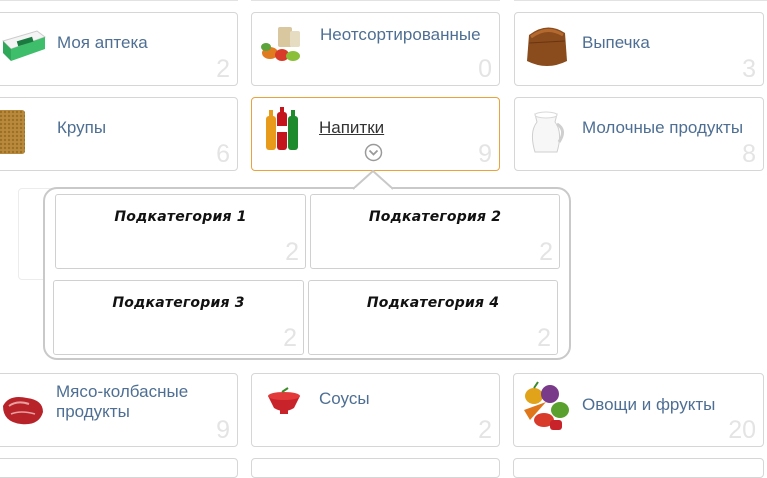 The image size is (767, 478). Describe the element at coordinates (284, 400) in the screenshot. I see `sauce-bowl-icon` at that location.